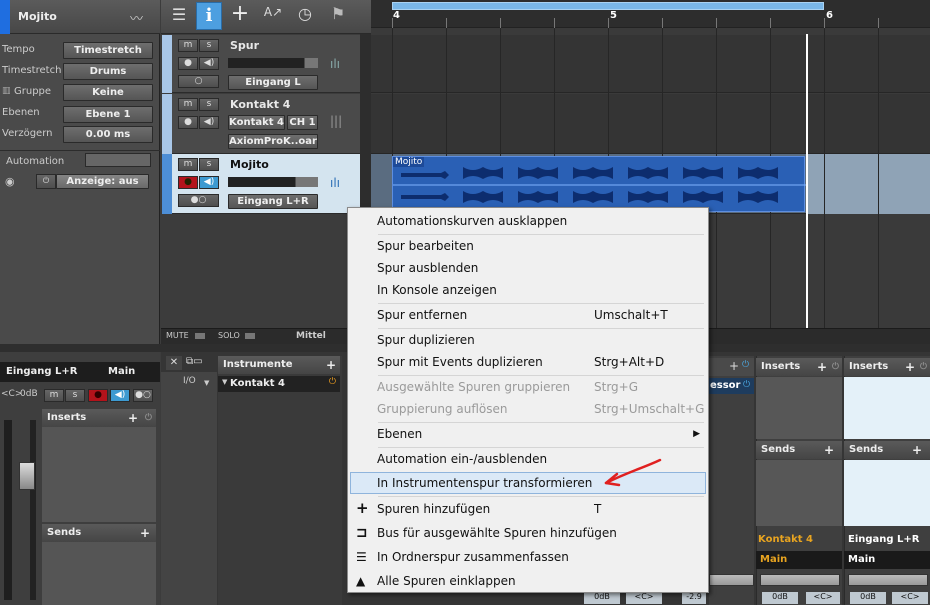  I want to click on menu-item-add-tracks: + Spuren hinzufügen T, so click(528, 509).